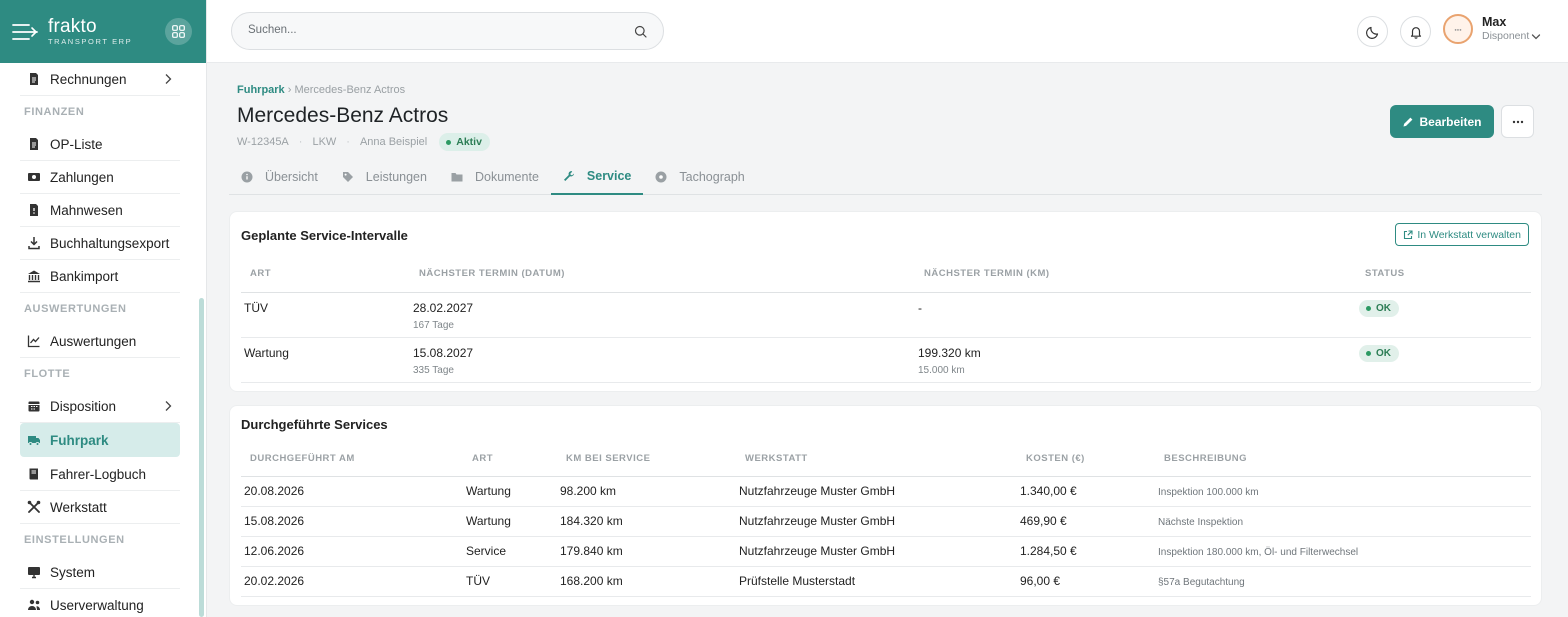  What do you see at coordinates (817, 521) in the screenshot?
I see `workshop-name: Nutzfahrzeuge Muster GmbH` at bounding box center [817, 521].